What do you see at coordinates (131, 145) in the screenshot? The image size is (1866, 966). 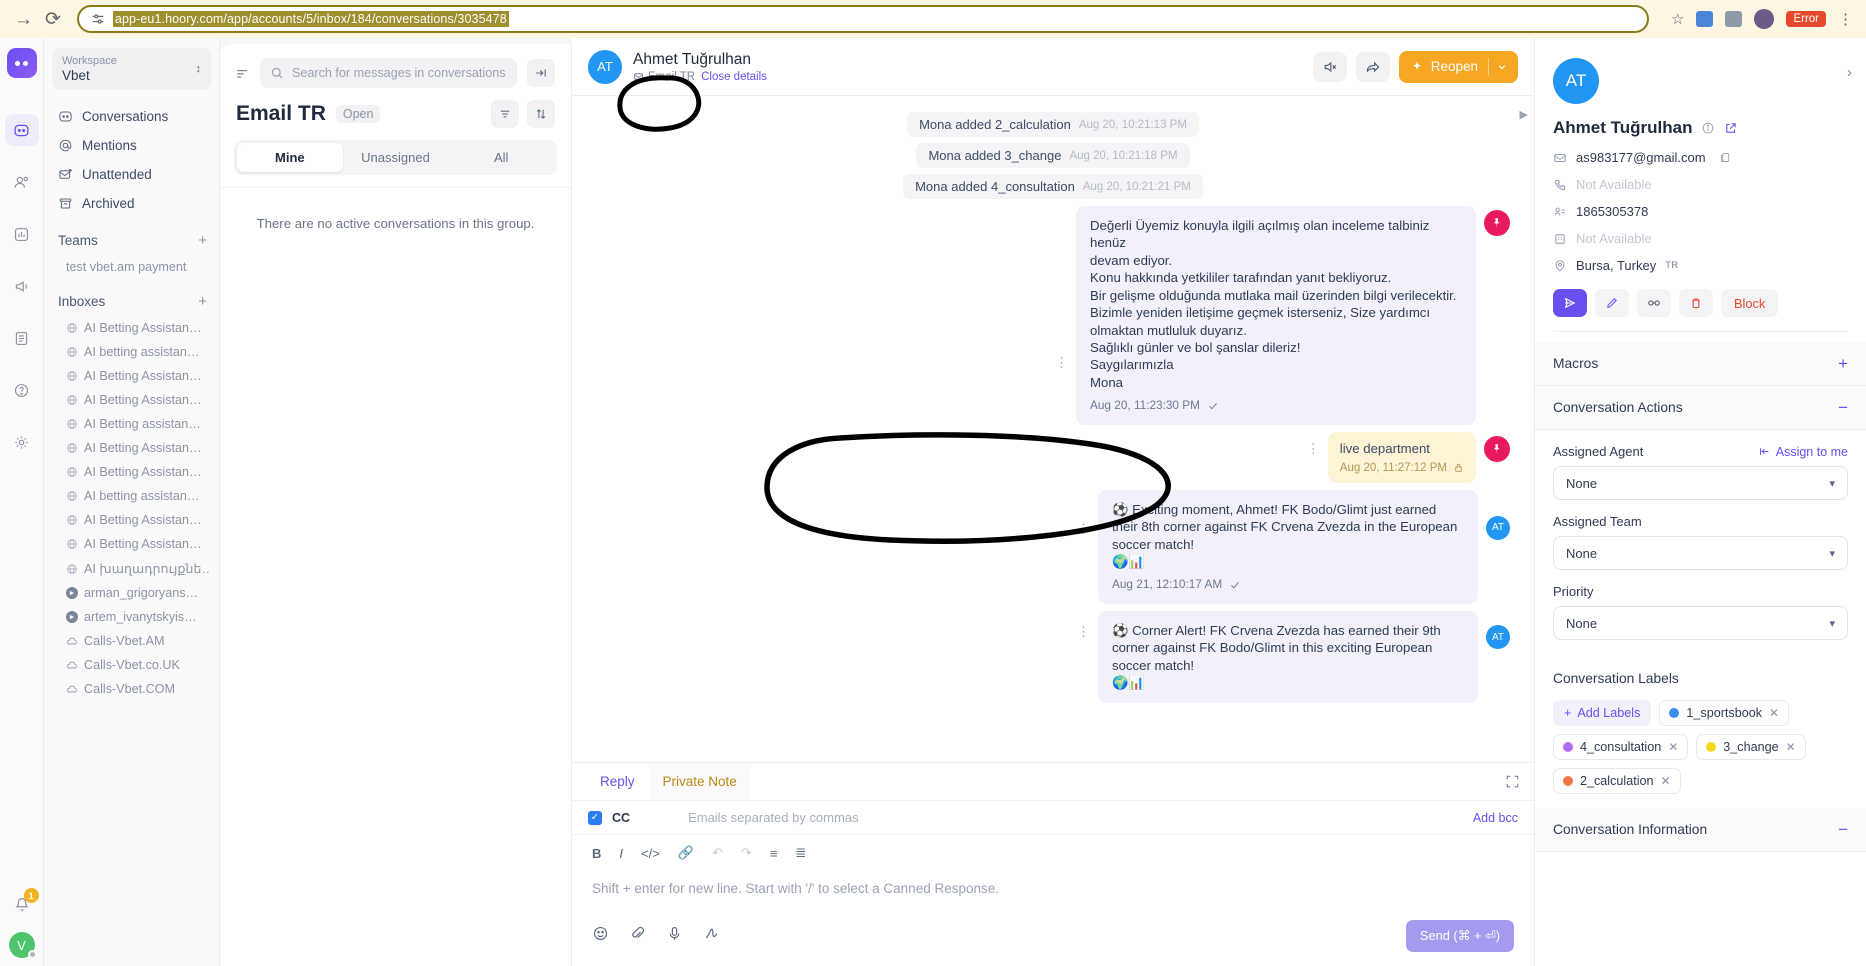 I see `sidebar-item-mentions: Mentions` at bounding box center [131, 145].